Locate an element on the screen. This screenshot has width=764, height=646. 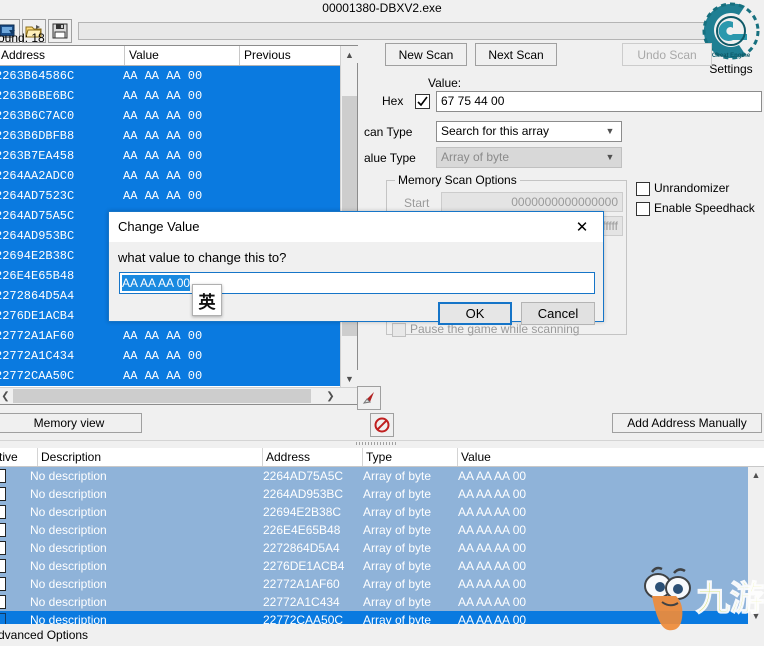
cancel-button: Cancel is located at coordinates (558, 313).